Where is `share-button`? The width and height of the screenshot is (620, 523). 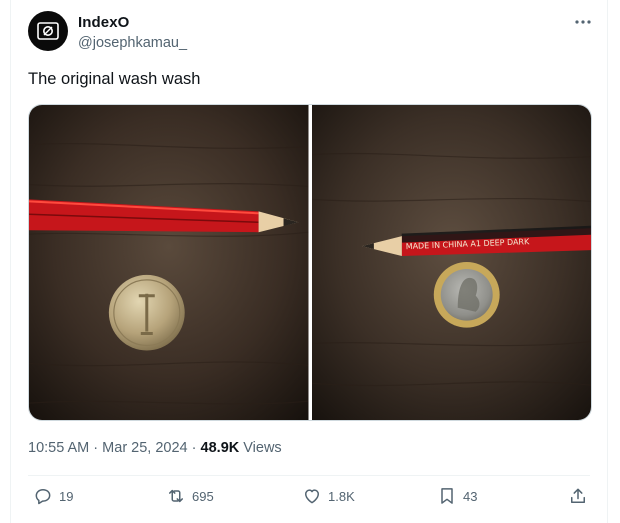
share-button is located at coordinates (578, 496).